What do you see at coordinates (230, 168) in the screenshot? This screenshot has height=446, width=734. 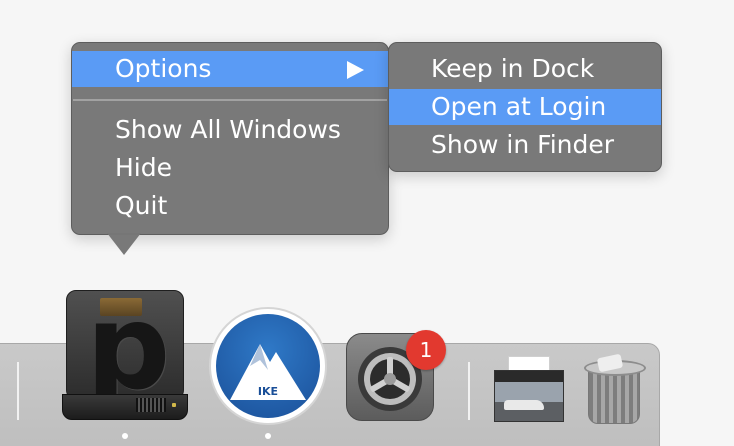 I see `menu-item-hide: Hide` at bounding box center [230, 168].